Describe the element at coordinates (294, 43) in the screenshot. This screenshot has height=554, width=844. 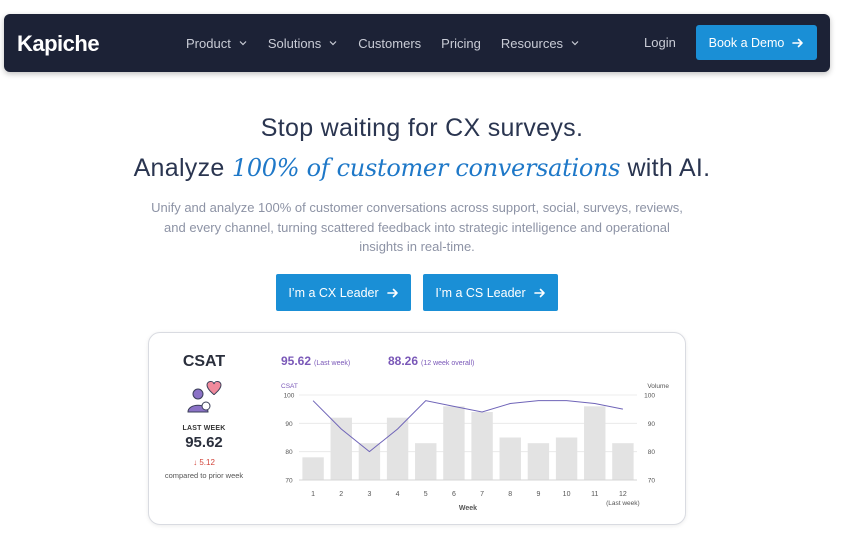
I see `nav-item-label: Solutions` at that location.